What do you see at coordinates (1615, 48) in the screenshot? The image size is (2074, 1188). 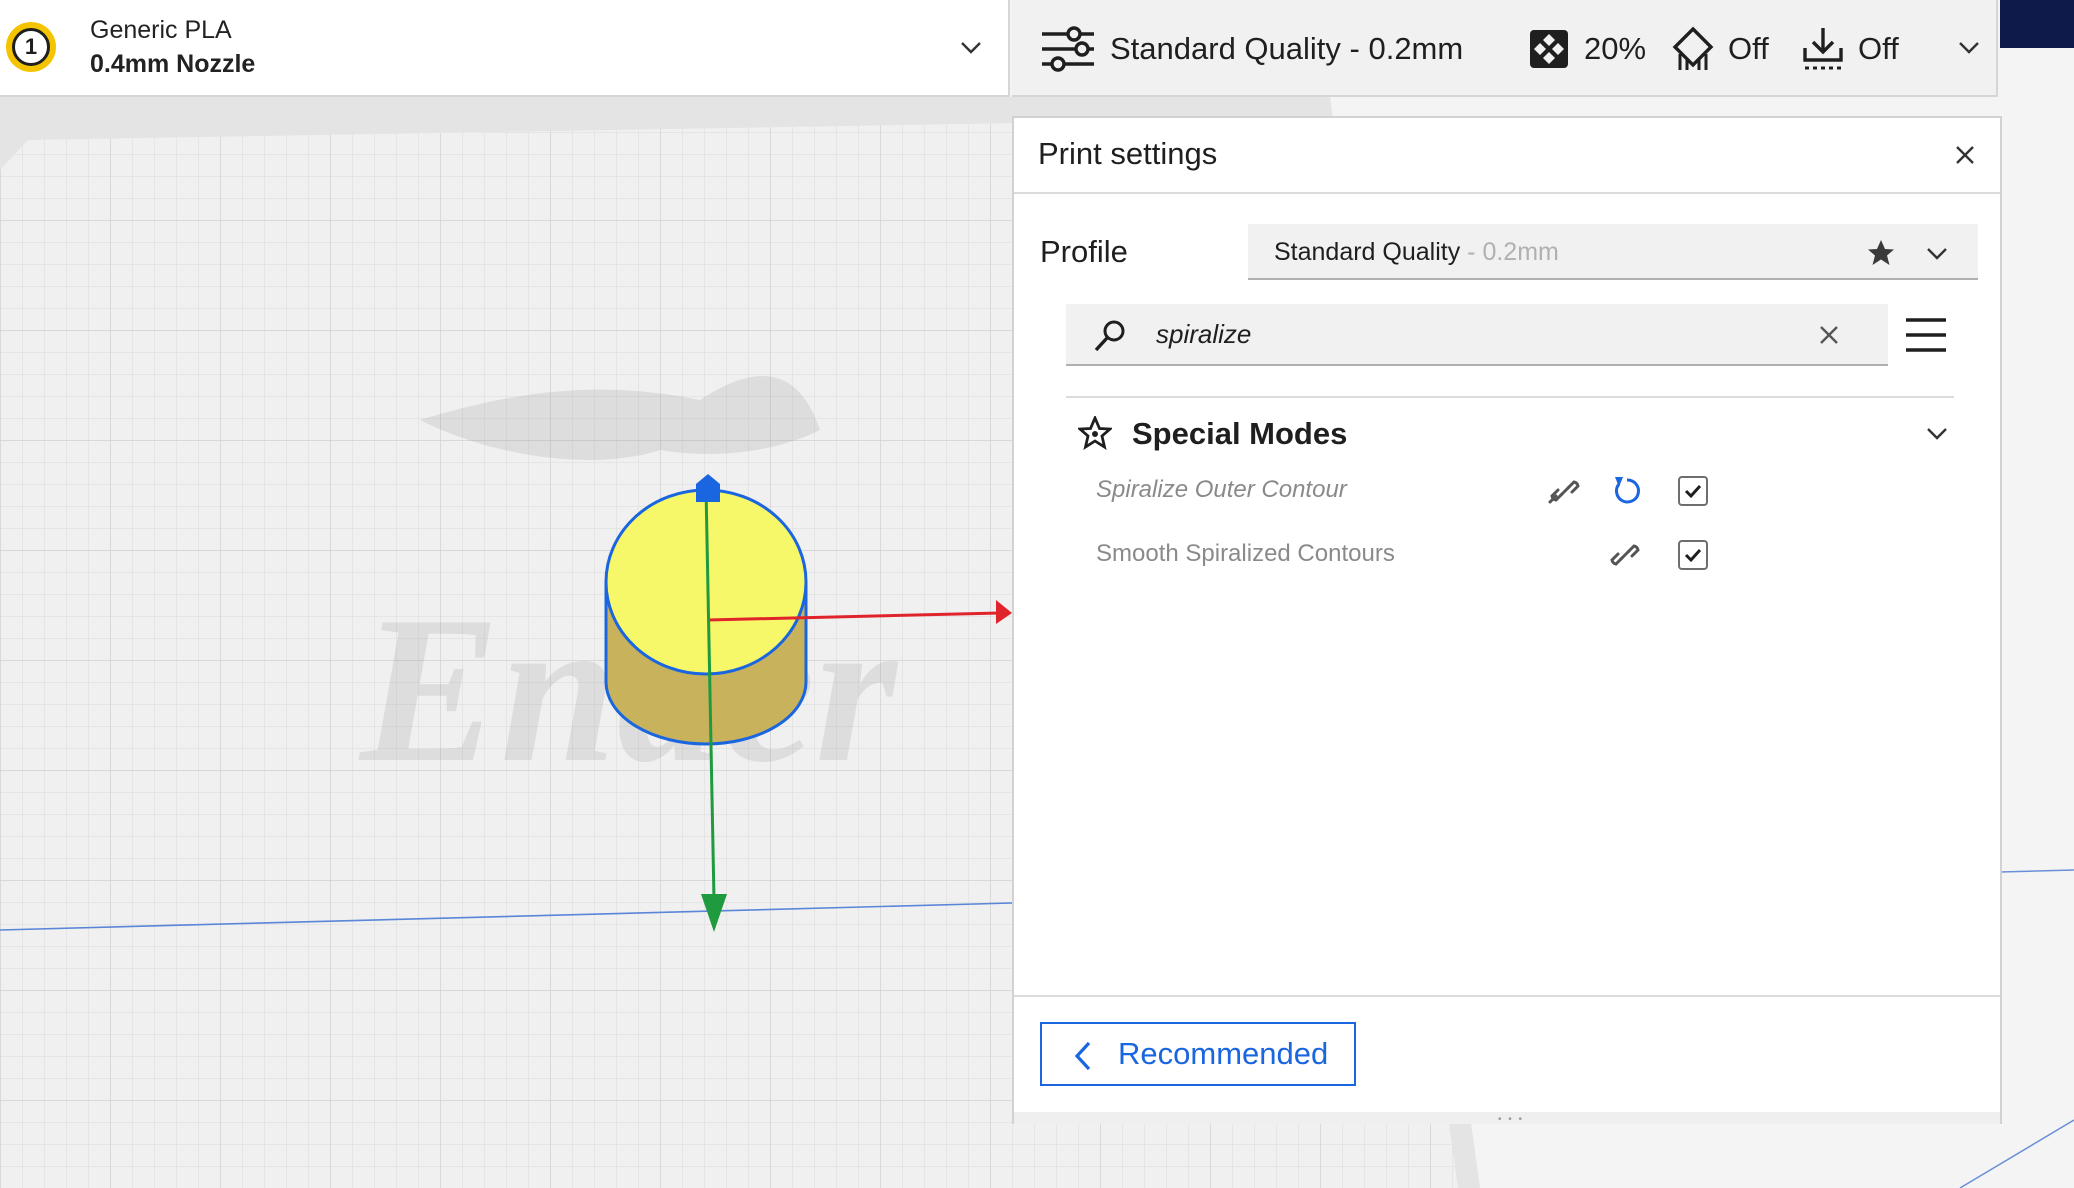 I see `infill-value: 20%` at bounding box center [1615, 48].